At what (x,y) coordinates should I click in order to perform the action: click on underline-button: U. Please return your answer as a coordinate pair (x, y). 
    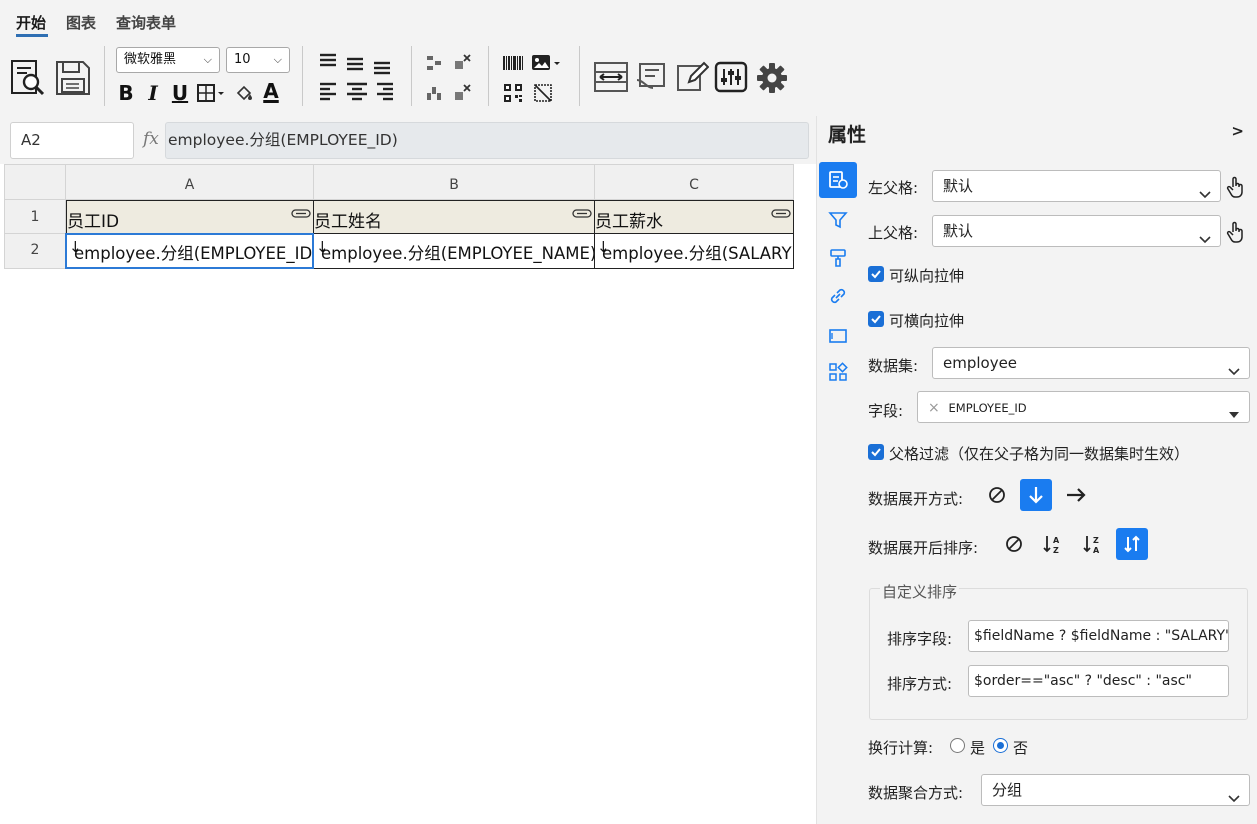
    Looking at the image, I should click on (180, 93).